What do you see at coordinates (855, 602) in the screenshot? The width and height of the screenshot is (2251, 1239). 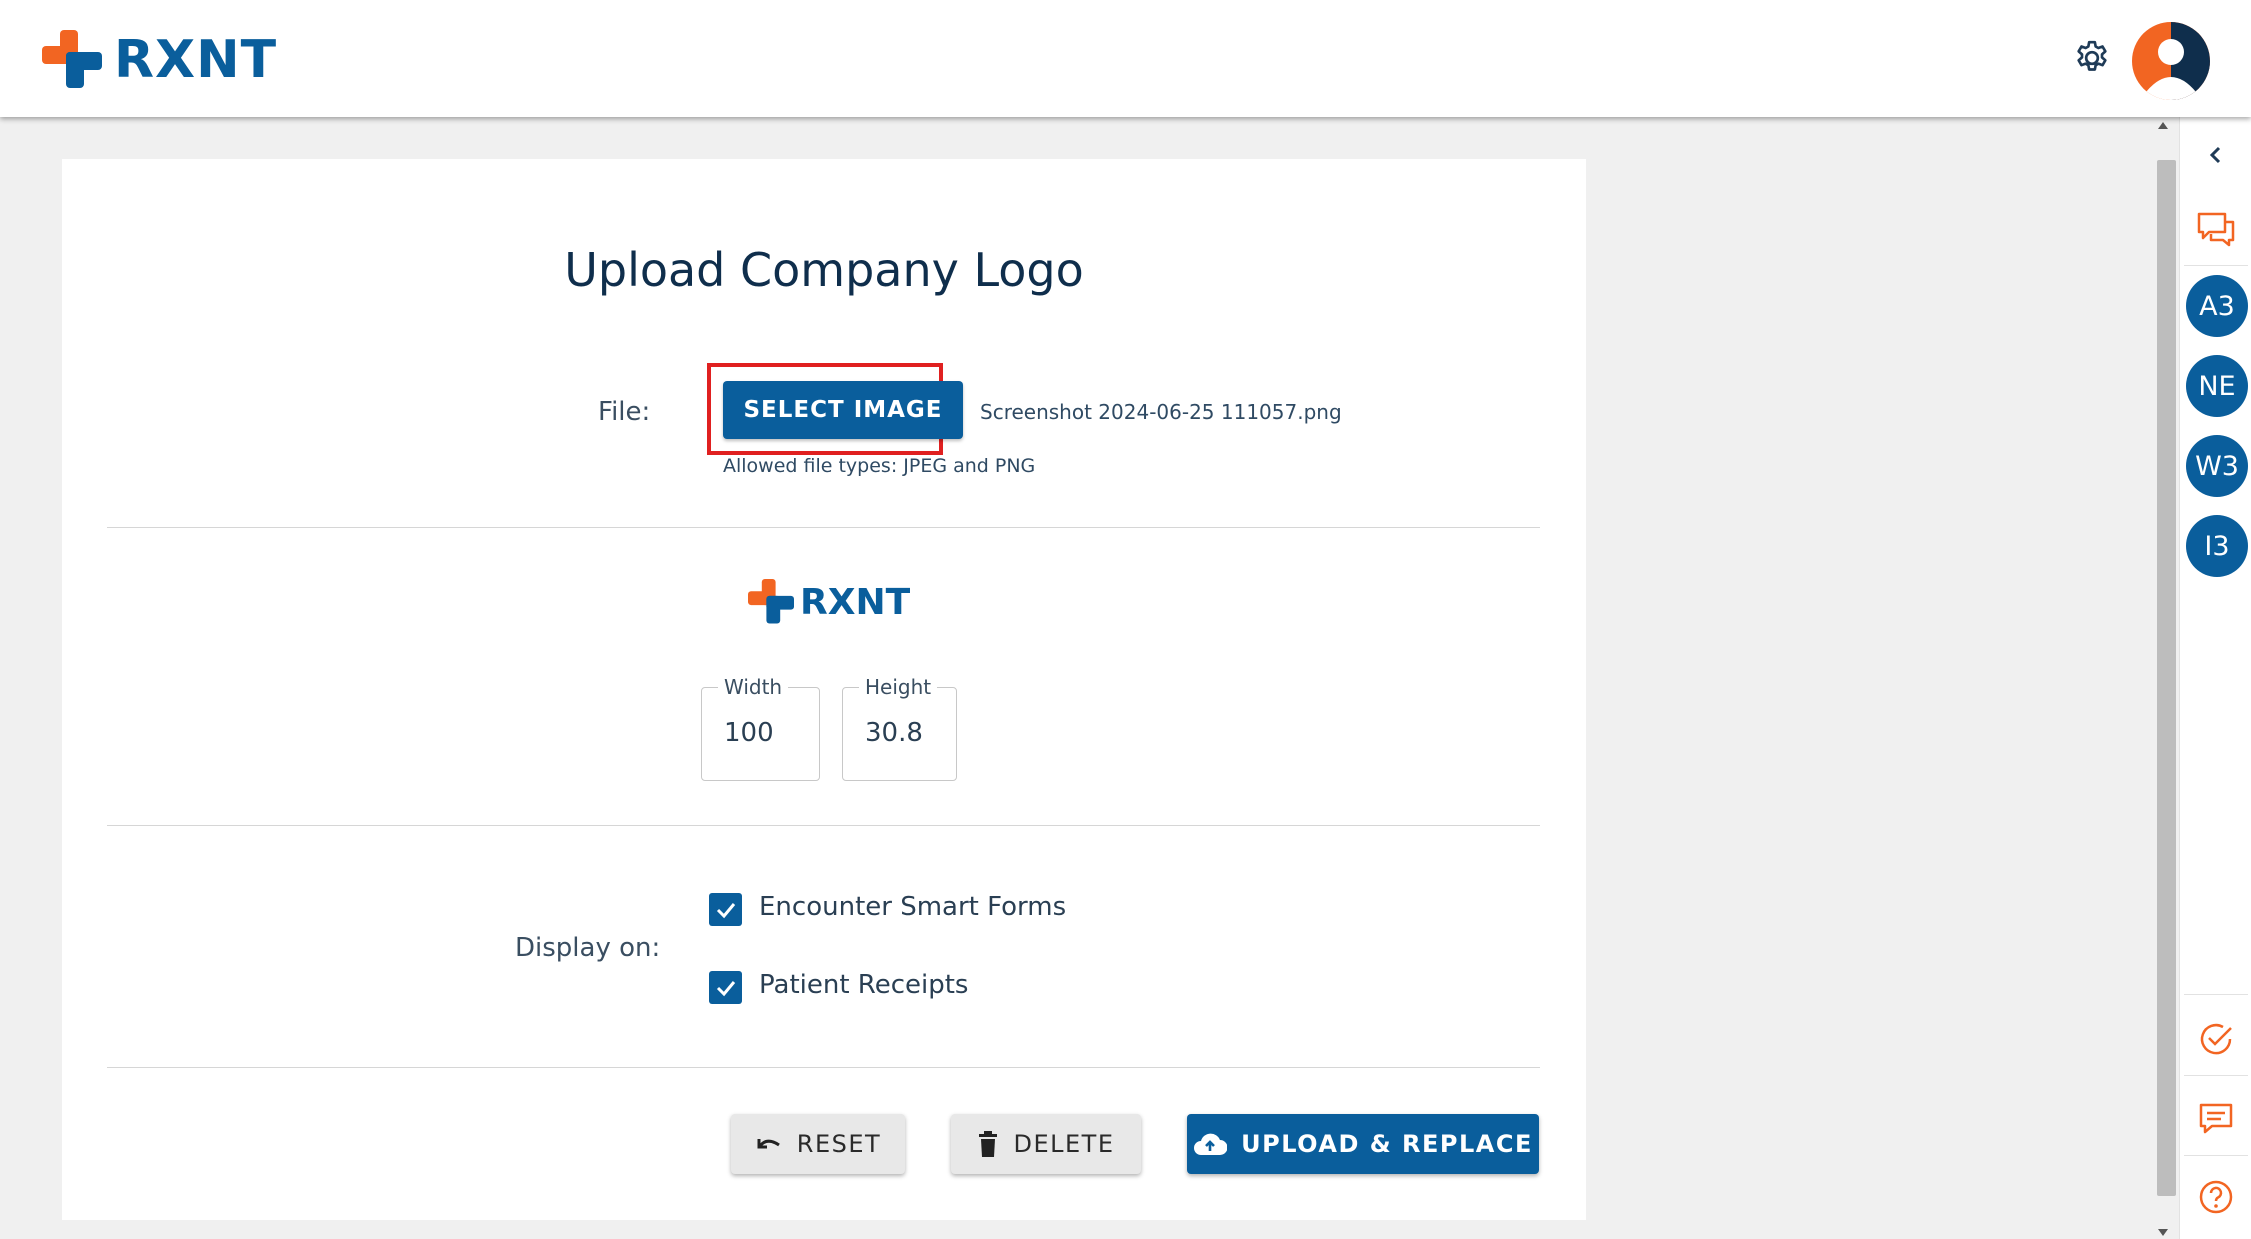 I see `preview-brand-name: RXNT` at bounding box center [855, 602].